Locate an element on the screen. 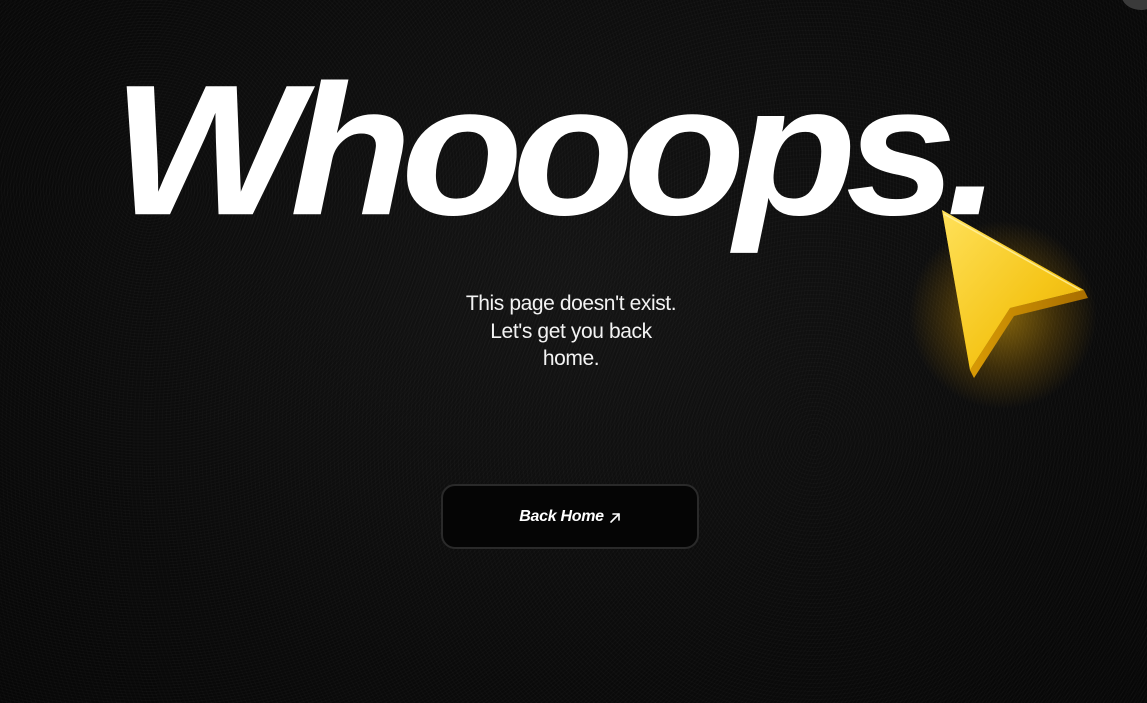 The image size is (1147, 703). back-home-label: Back Home is located at coordinates (561, 516).